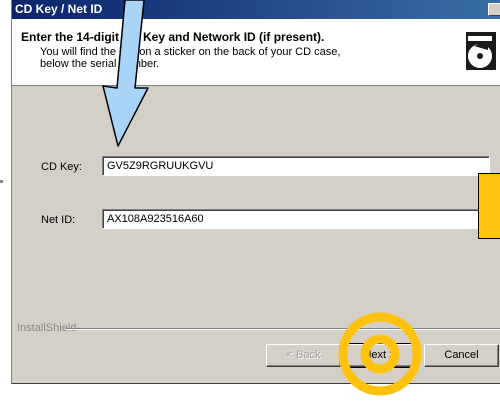 The width and height of the screenshot is (500, 404). What do you see at coordinates (461, 355) in the screenshot?
I see `cancel-button: Cancel` at bounding box center [461, 355].